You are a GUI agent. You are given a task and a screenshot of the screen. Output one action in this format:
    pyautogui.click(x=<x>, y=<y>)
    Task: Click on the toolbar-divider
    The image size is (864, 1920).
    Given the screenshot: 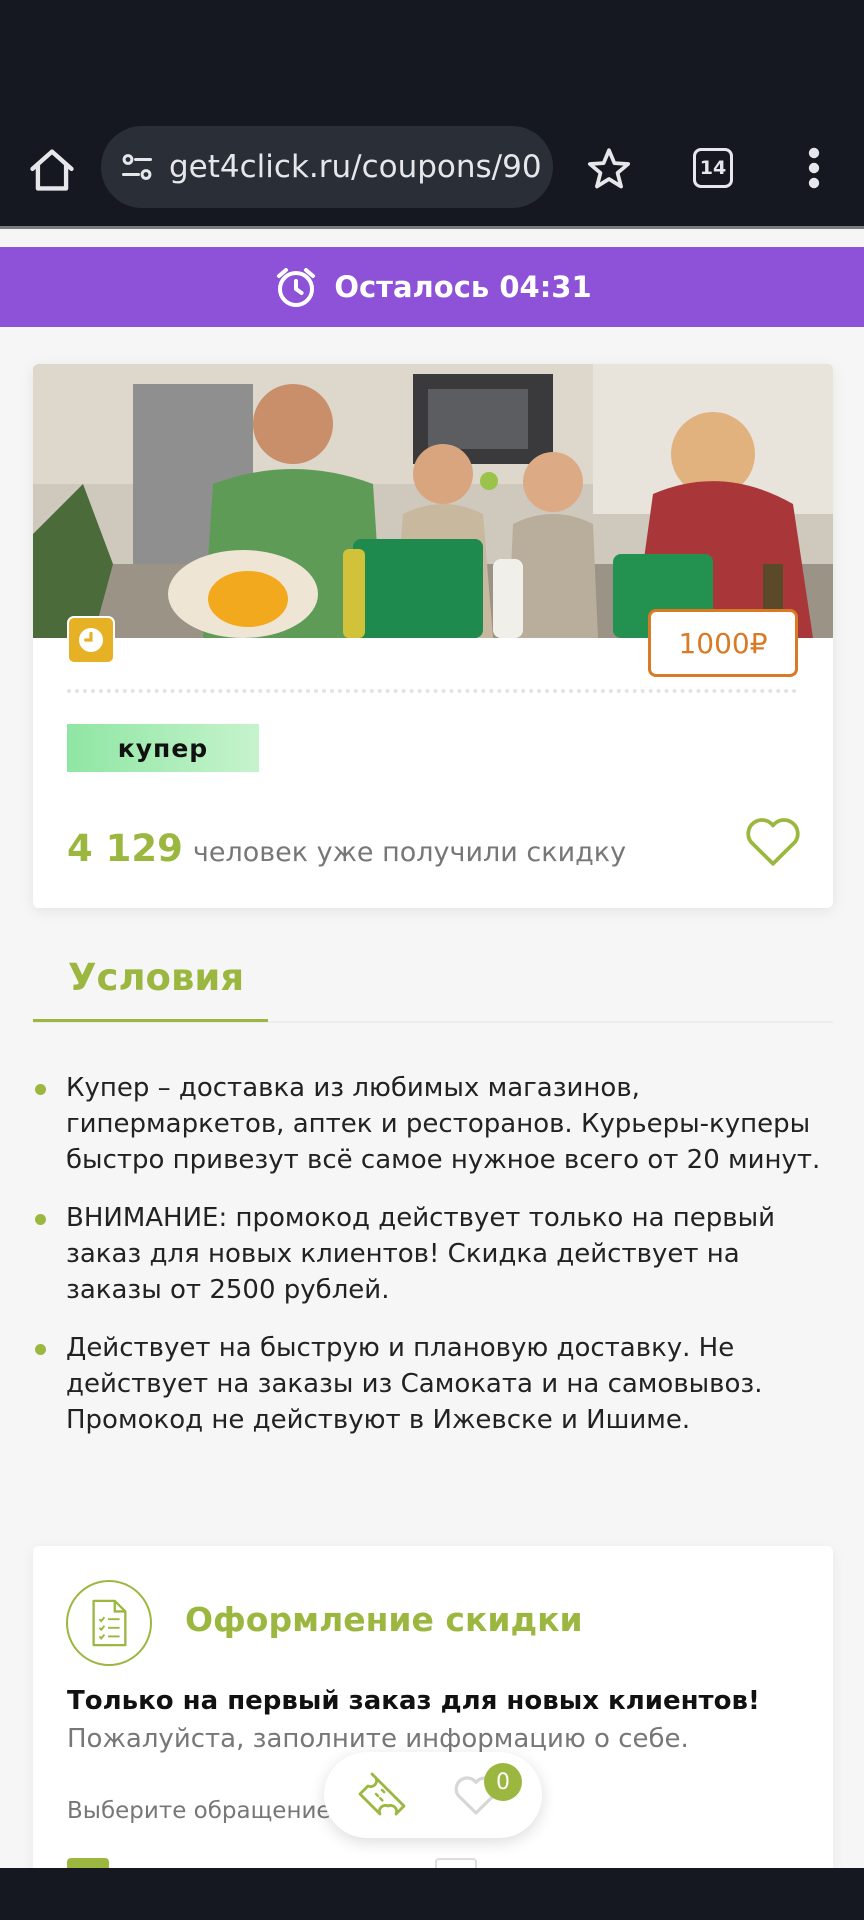 What is the action you would take?
    pyautogui.click(x=432, y=227)
    